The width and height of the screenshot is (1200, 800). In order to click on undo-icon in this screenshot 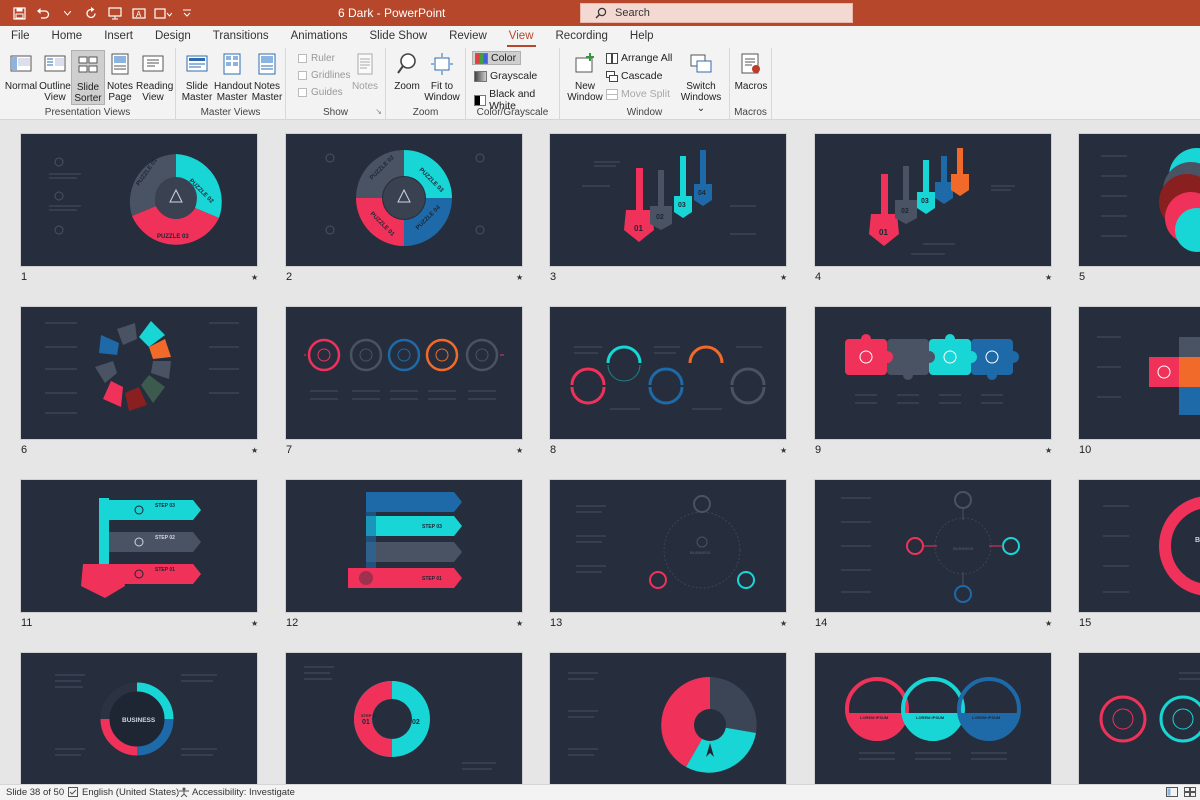, I will do `click(43, 13)`.